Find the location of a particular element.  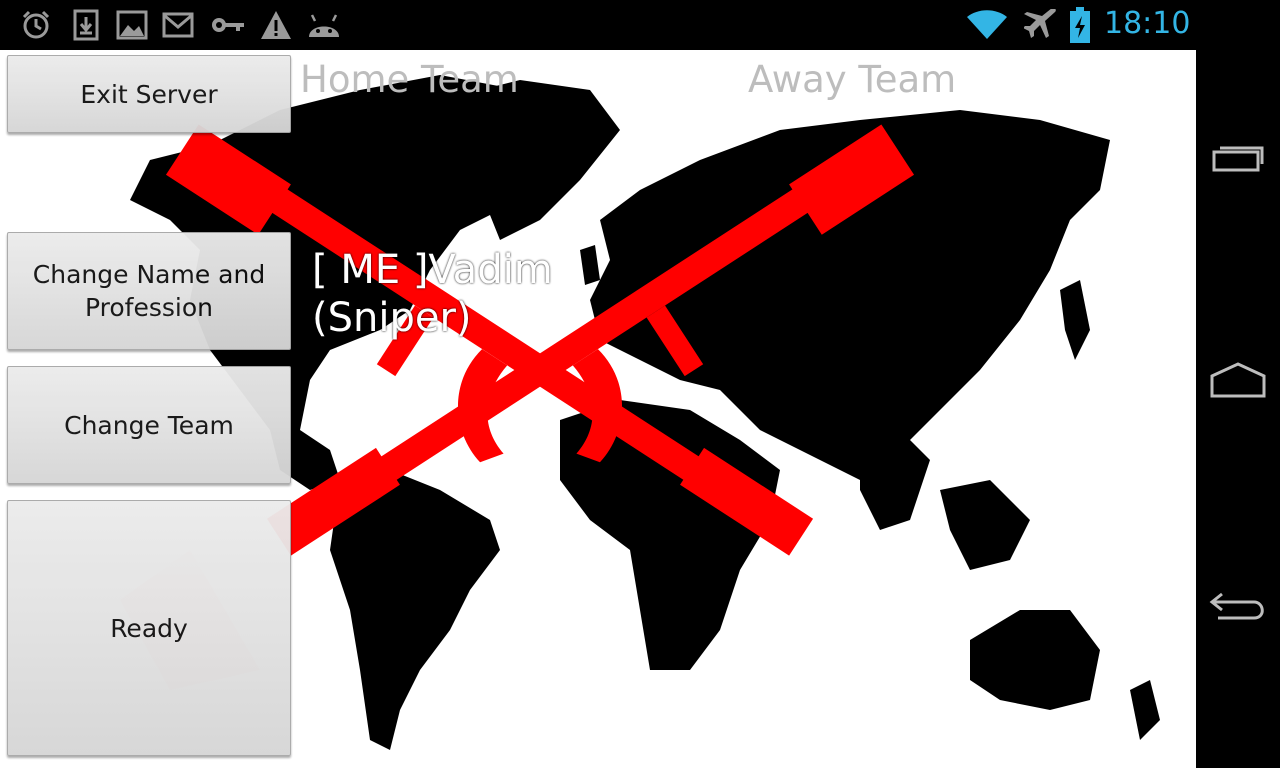

airplane-icon is located at coordinates (1040, 23).